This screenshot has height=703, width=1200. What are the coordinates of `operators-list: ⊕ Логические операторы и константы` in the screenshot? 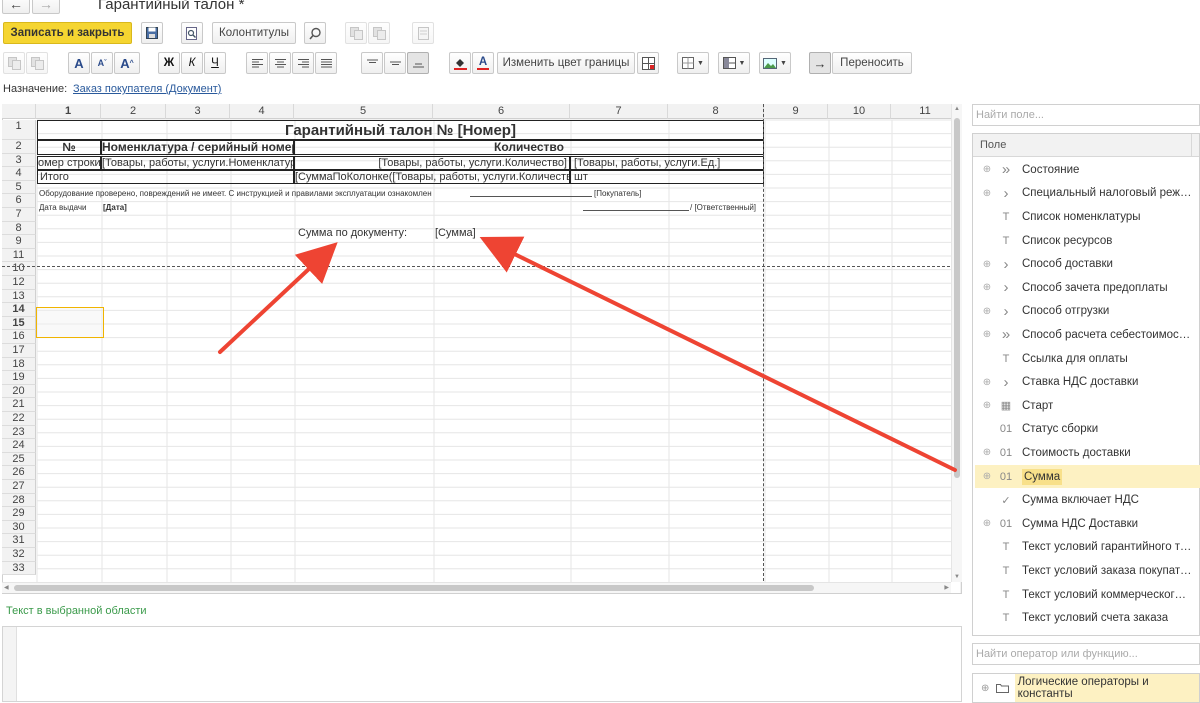 It's located at (1086, 688).